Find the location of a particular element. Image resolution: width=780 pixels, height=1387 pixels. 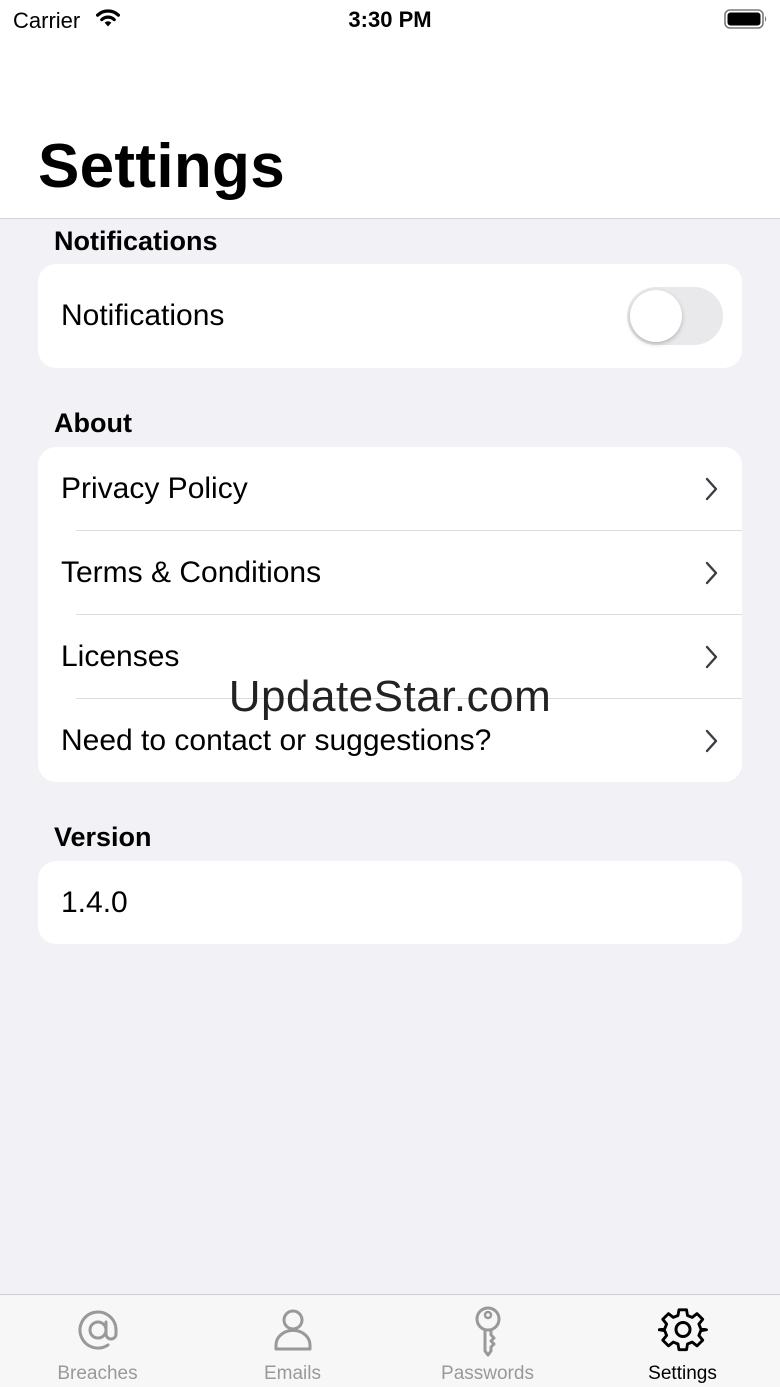

at-icon is located at coordinates (97, 1332).